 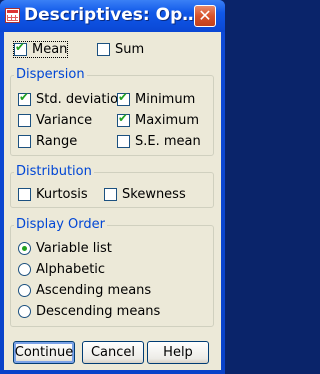 What do you see at coordinates (64, 120) in the screenshot?
I see `variance-label: Variance` at bounding box center [64, 120].